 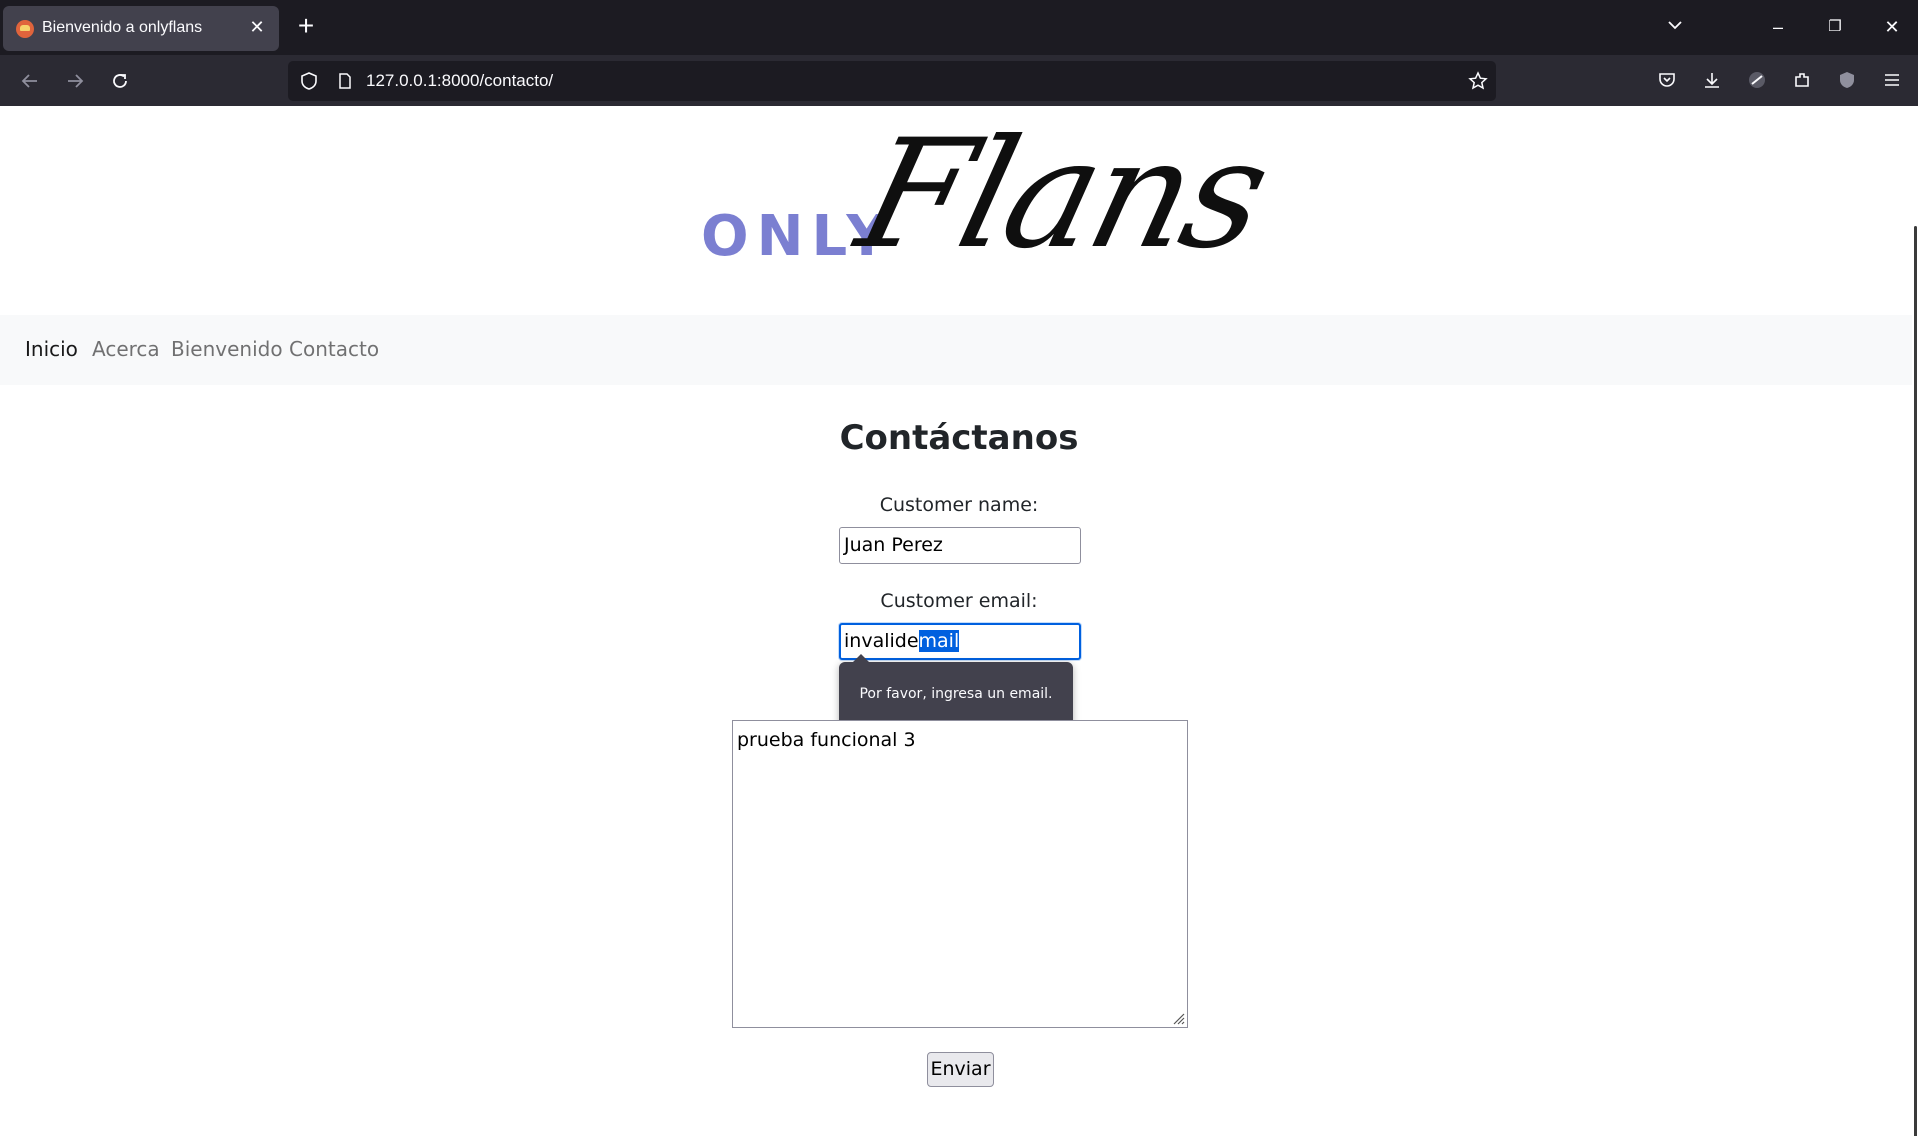 I want to click on site-logo: ONLY Flans, so click(x=986, y=199).